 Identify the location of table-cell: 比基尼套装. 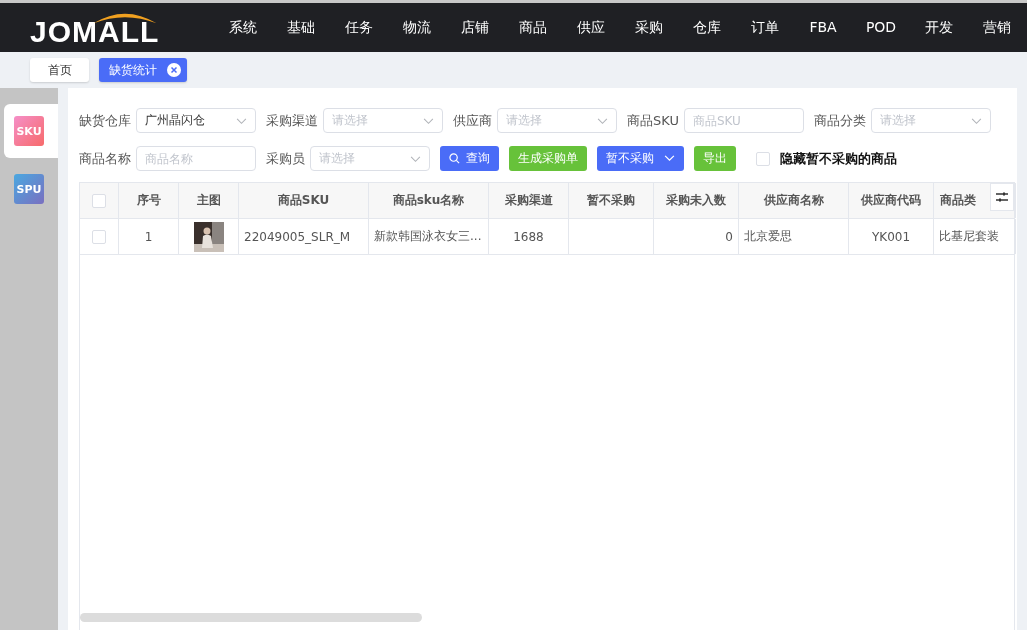
(969, 236).